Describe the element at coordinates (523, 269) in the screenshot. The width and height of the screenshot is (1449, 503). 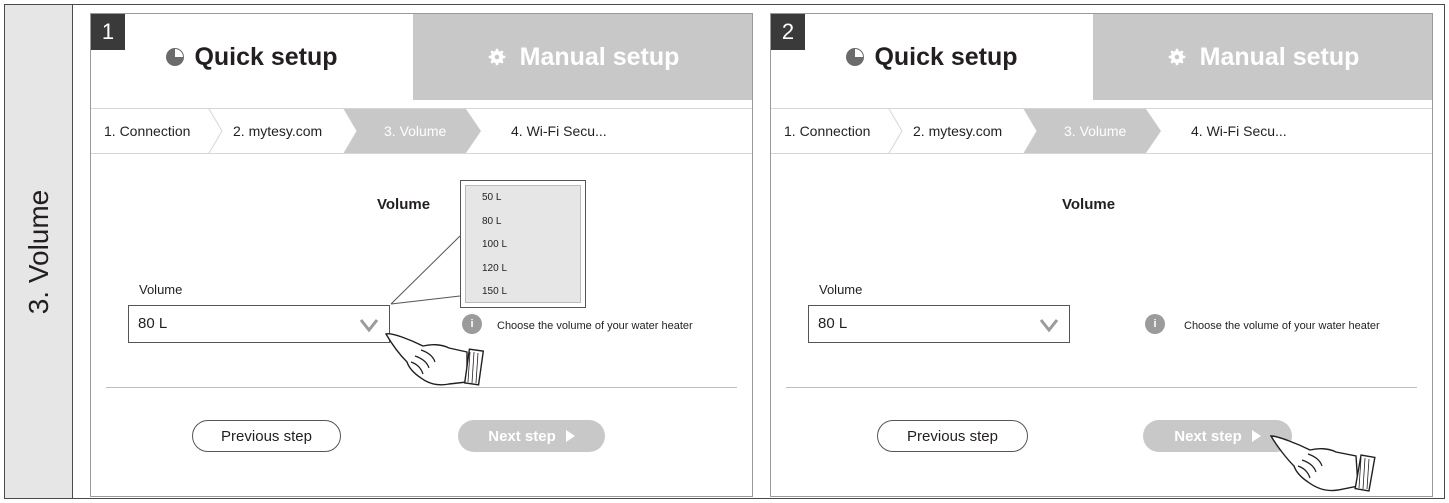
I see `dropdown-option-120: 120 L` at that location.